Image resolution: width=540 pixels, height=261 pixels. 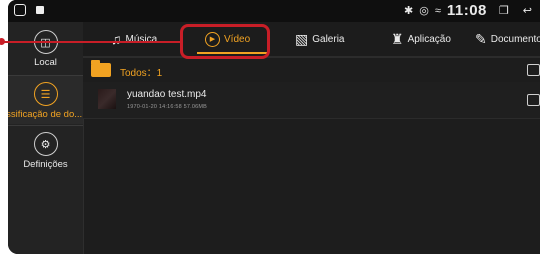 What do you see at coordinates (101, 68) in the screenshot?
I see `folder-icon` at bounding box center [101, 68].